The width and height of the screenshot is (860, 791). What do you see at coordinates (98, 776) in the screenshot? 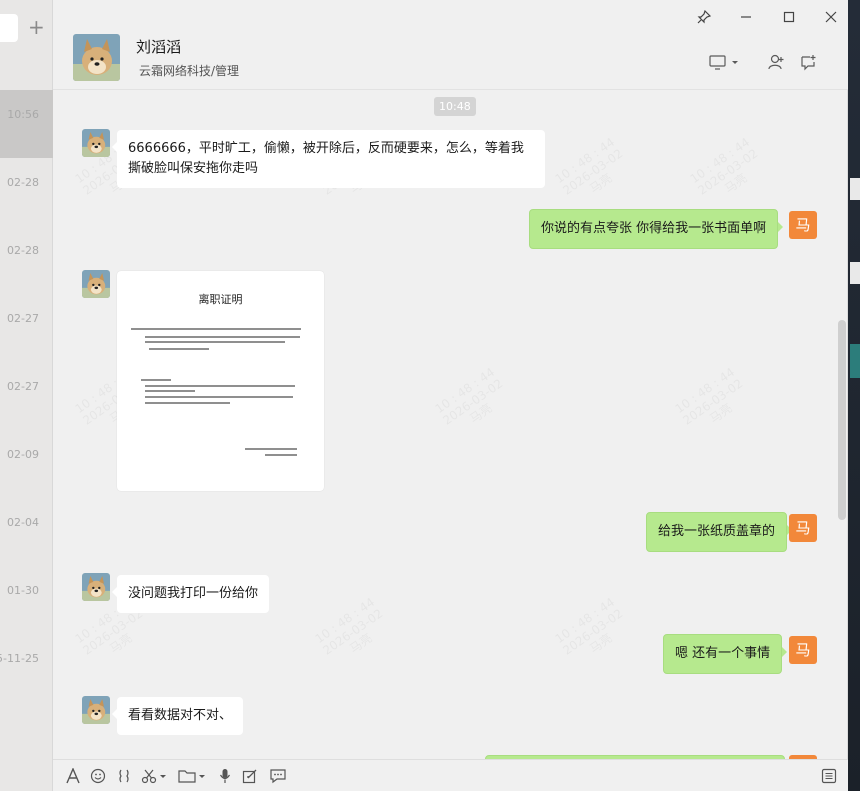
I see `emoji-icon` at bounding box center [98, 776].